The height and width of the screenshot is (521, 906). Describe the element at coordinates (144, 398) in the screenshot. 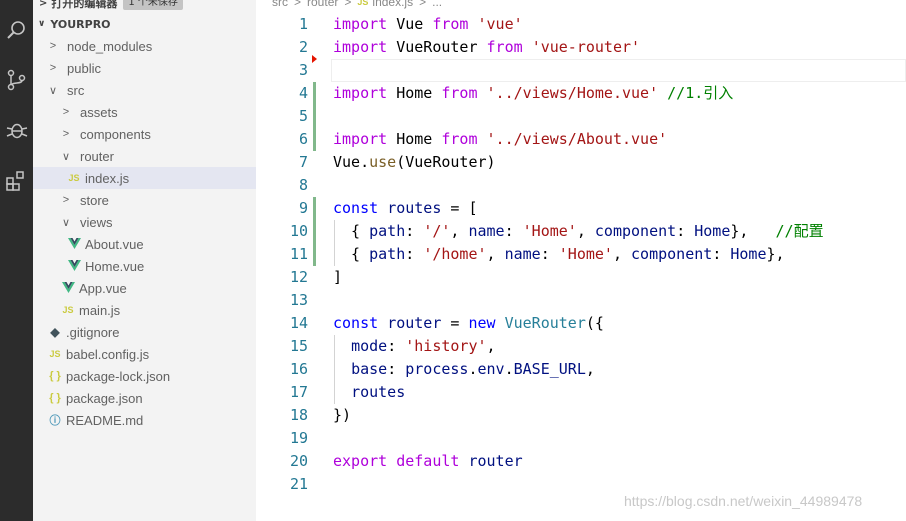

I see `tree-item: { } package.json` at that location.